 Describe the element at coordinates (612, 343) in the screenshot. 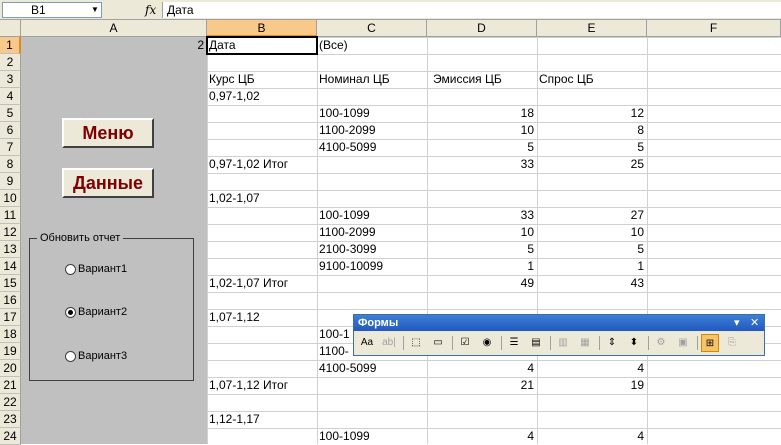

I see `scrollbar-tool-icon: ⇕` at that location.